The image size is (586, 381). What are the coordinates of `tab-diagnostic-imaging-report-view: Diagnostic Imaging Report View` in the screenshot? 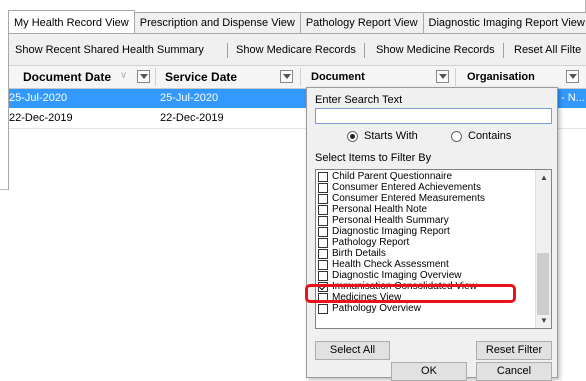 It's located at (504, 22).